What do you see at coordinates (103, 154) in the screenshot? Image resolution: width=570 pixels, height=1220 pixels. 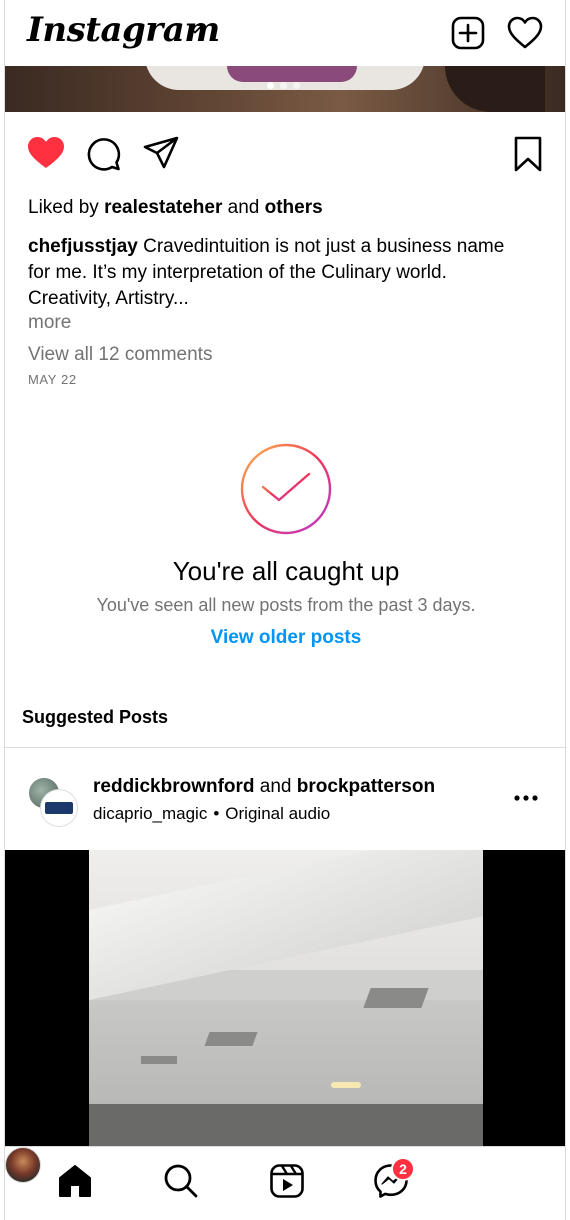 I see `comment-icon` at bounding box center [103, 154].